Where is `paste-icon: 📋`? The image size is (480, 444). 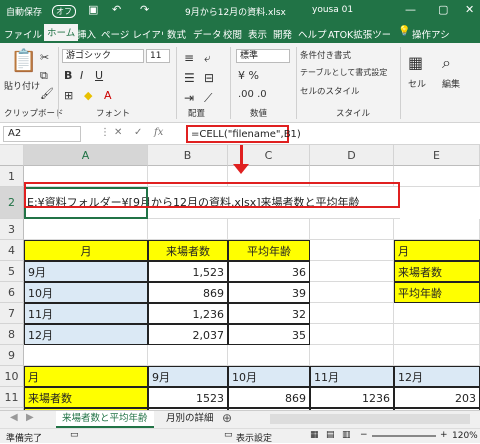 paste-icon: 📋 is located at coordinates (23, 61).